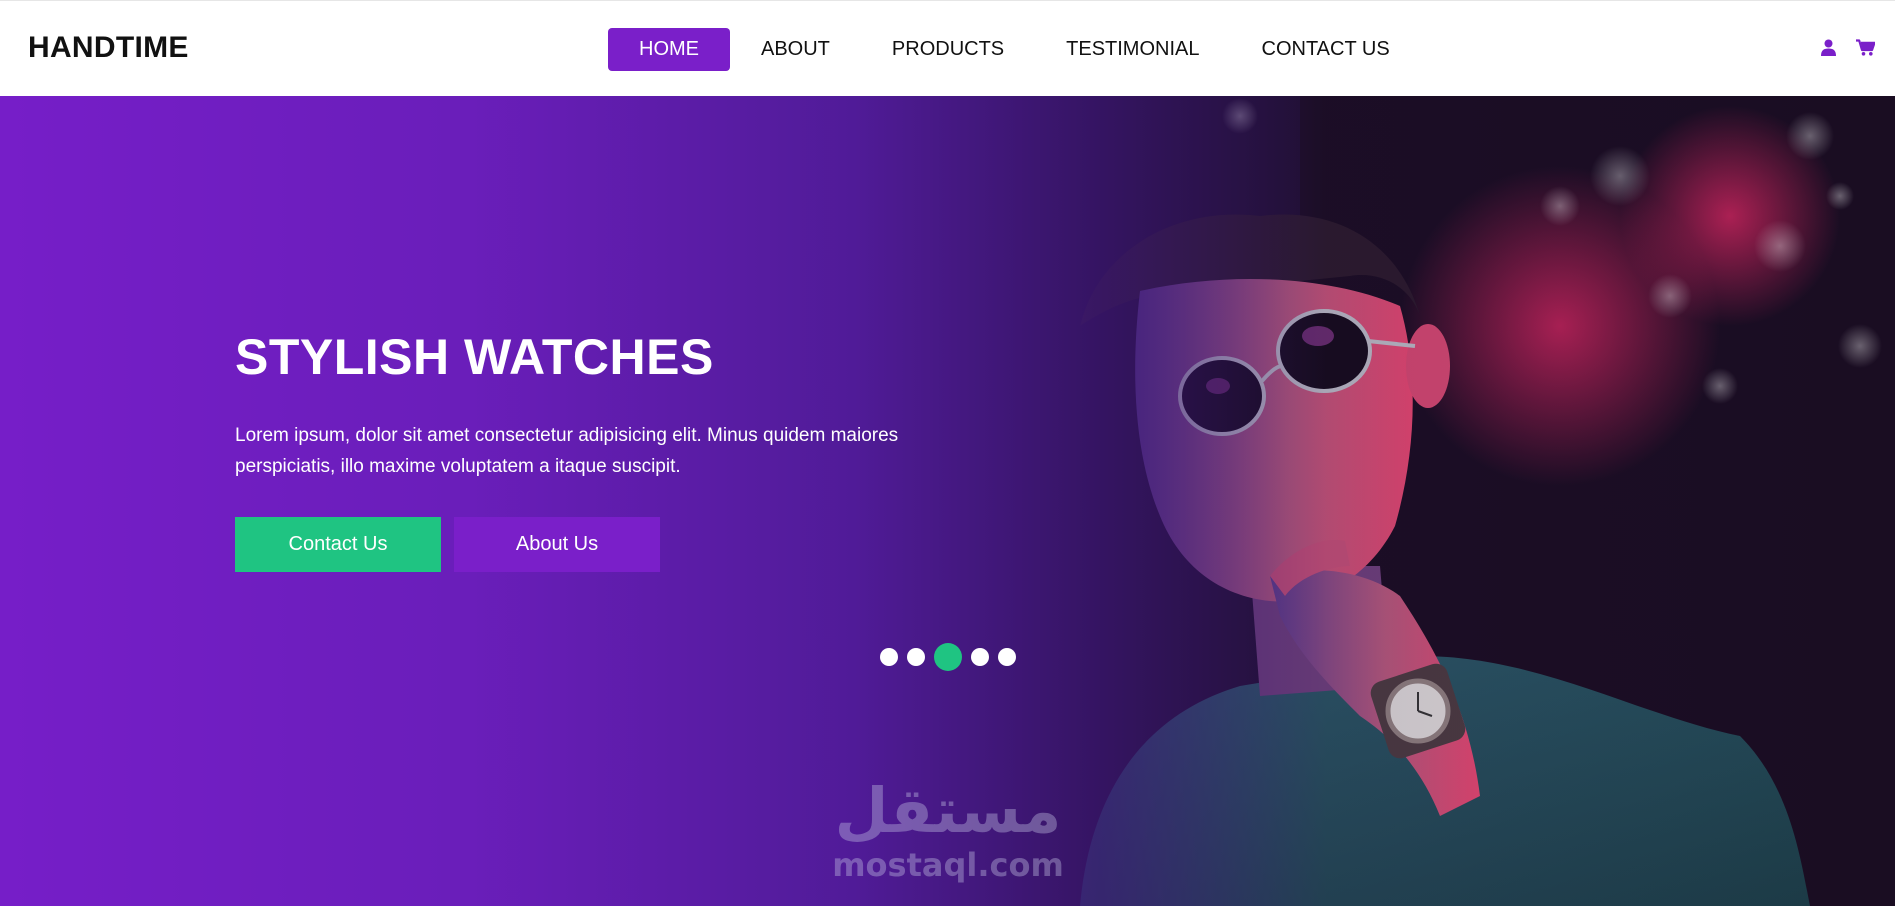 This screenshot has height=906, width=1895. I want to click on contact-us-button: Contact Us, so click(338, 544).